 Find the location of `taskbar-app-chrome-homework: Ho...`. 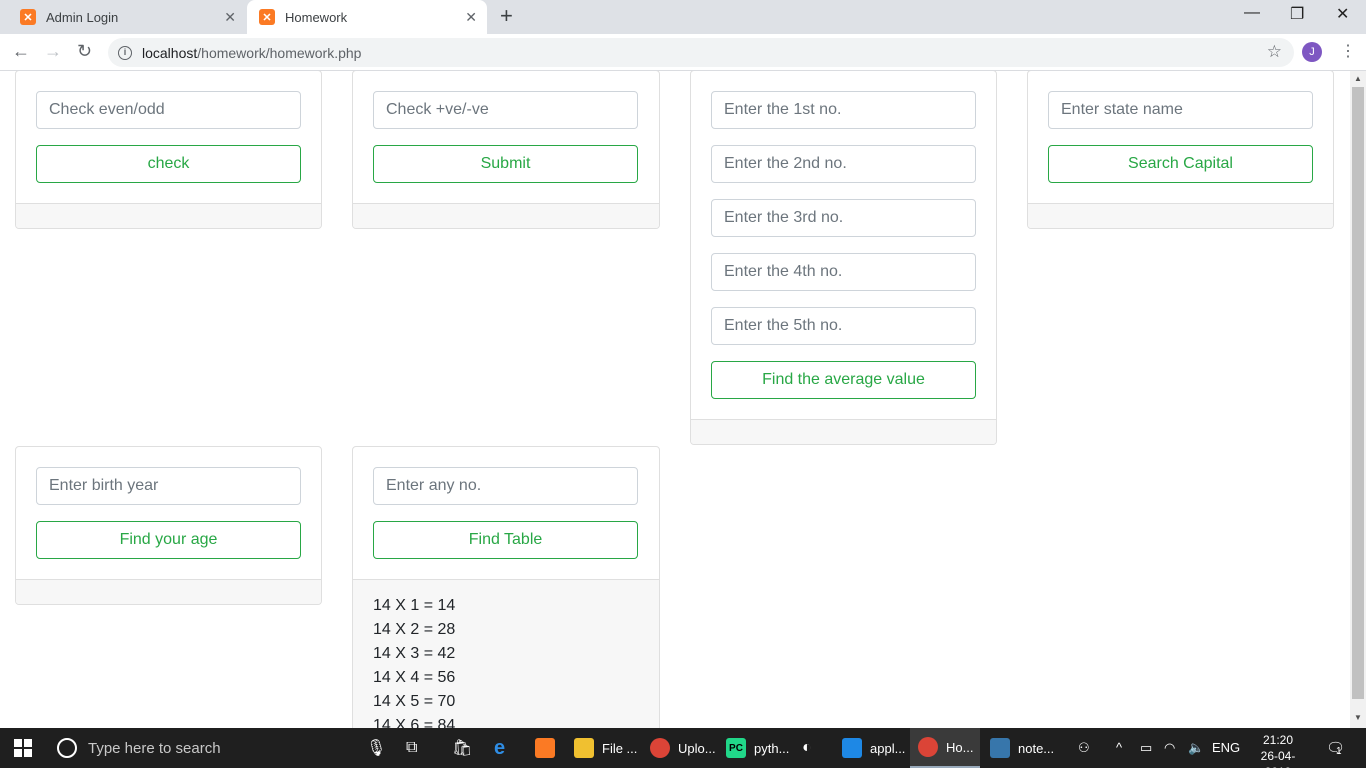

taskbar-app-chrome-homework: Ho... is located at coordinates (945, 748).